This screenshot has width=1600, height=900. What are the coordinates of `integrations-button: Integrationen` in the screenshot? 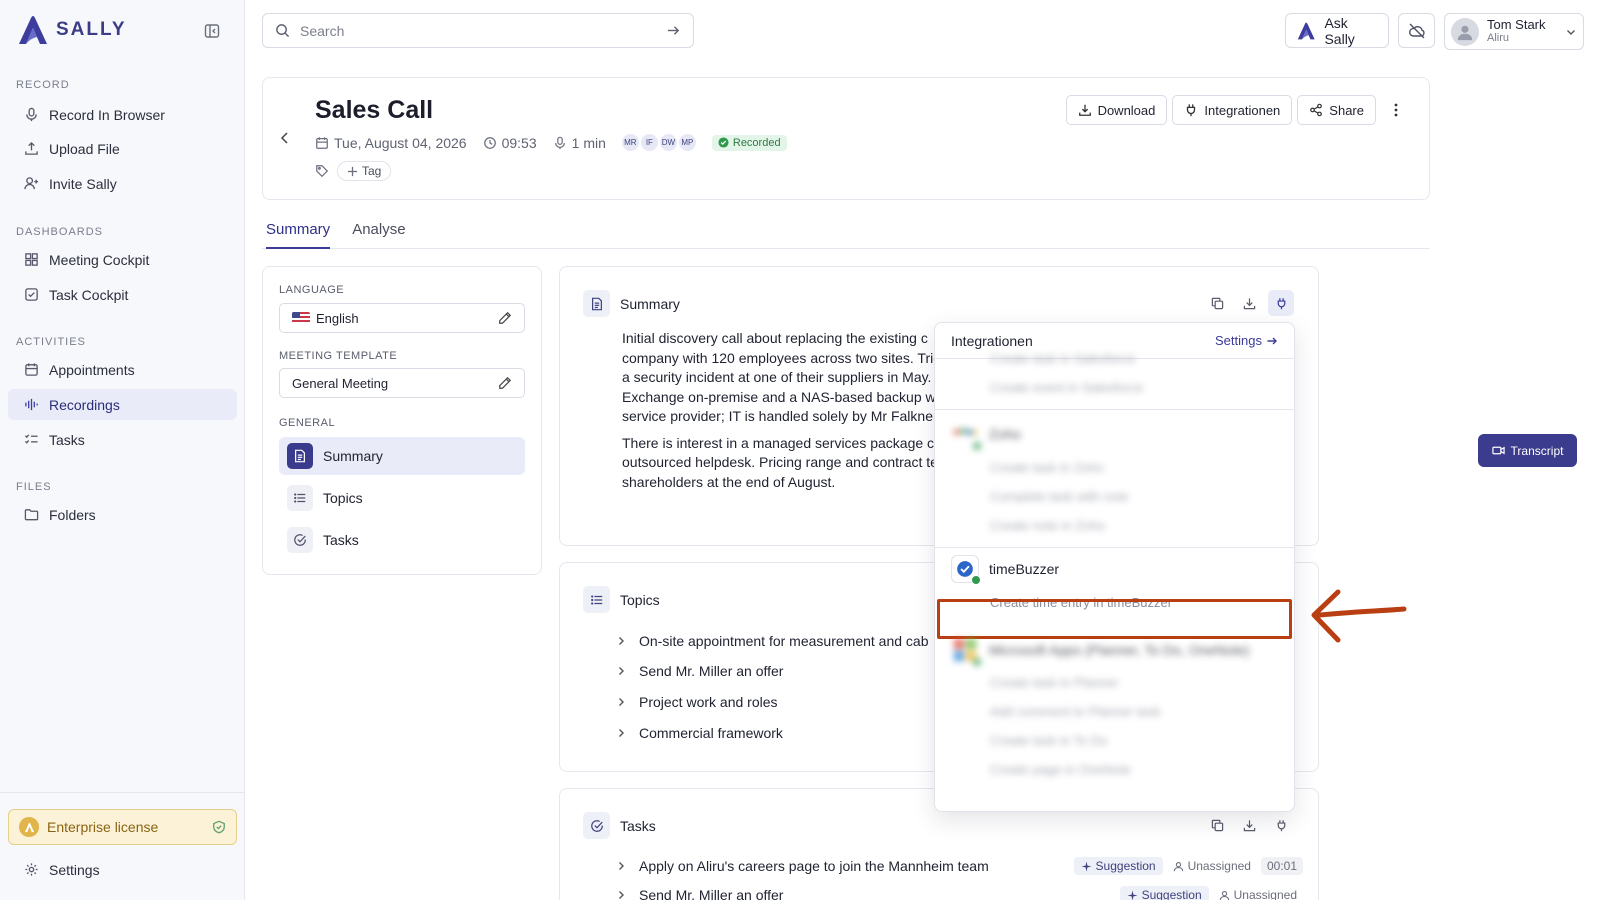 It's located at (1232, 110).